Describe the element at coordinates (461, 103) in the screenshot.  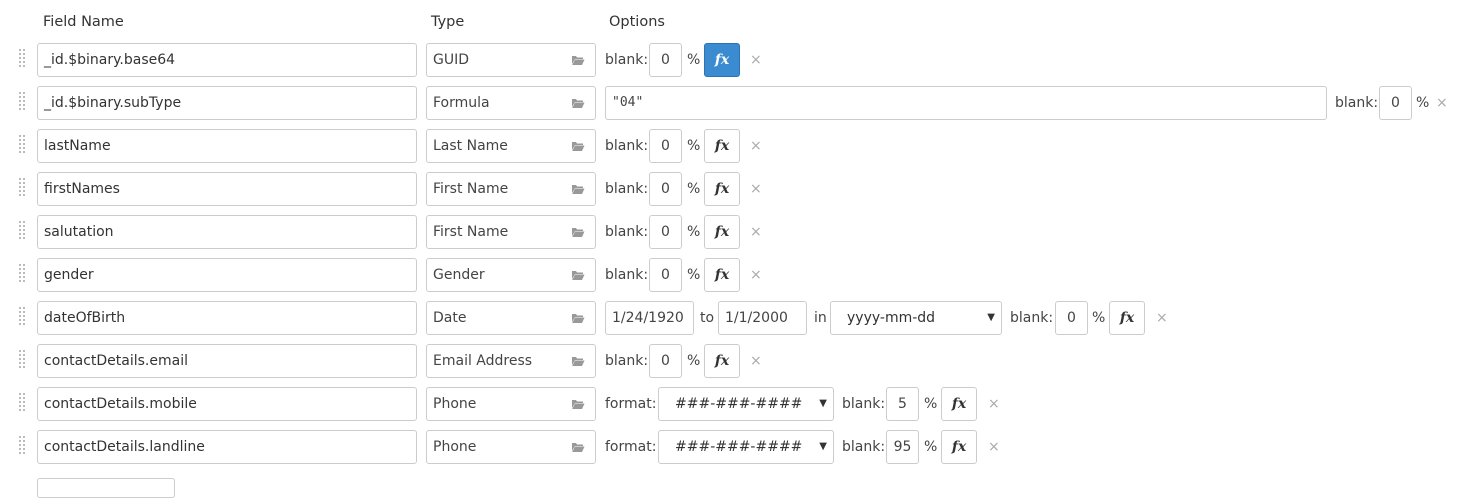
I see `type-label: Formula` at that location.